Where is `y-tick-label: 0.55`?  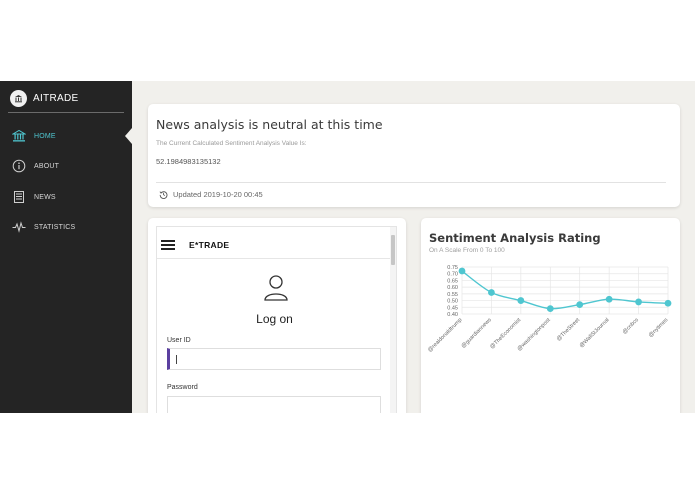
y-tick-label: 0.55 is located at coordinates (452, 295).